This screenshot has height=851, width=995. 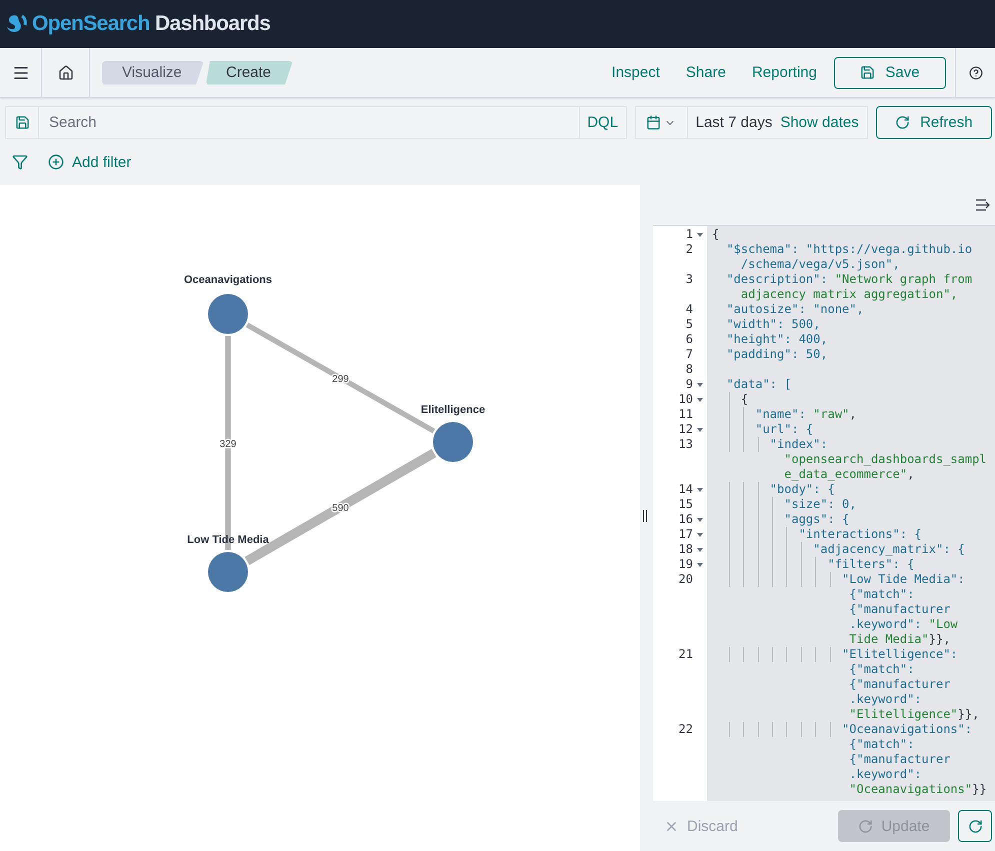 I want to click on show-dates-link: Show dates, so click(x=823, y=122).